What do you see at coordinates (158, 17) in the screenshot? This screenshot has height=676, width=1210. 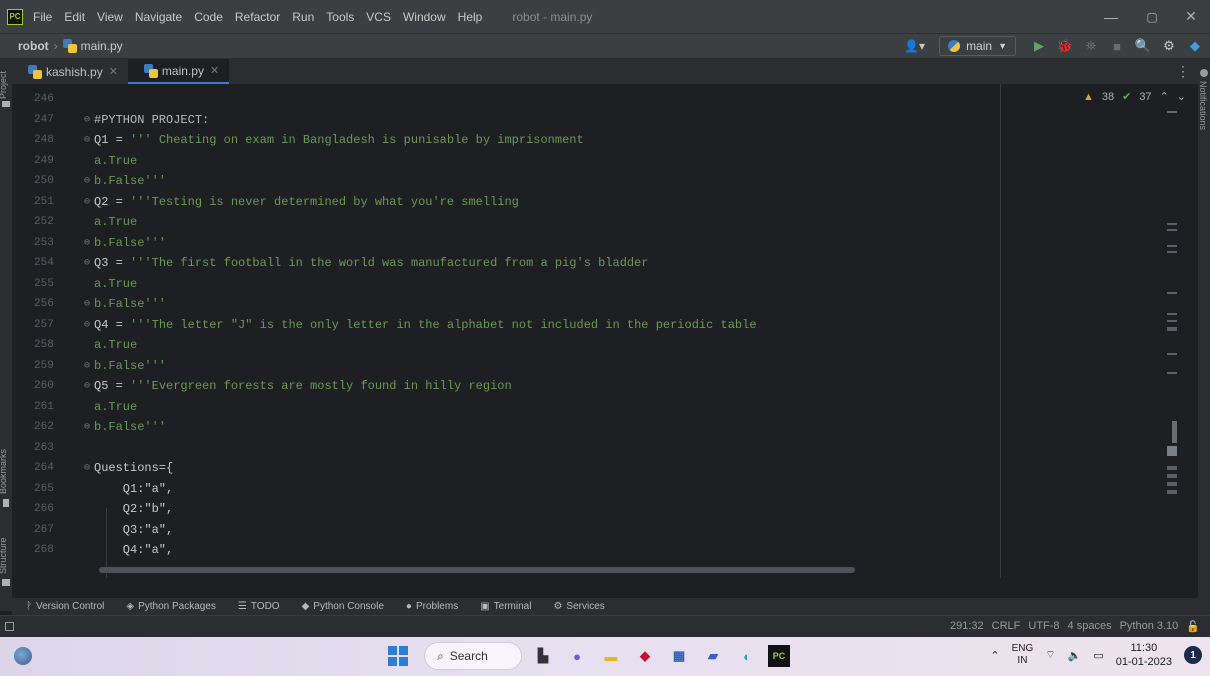 I see `menu-navigate: Navigate` at bounding box center [158, 17].